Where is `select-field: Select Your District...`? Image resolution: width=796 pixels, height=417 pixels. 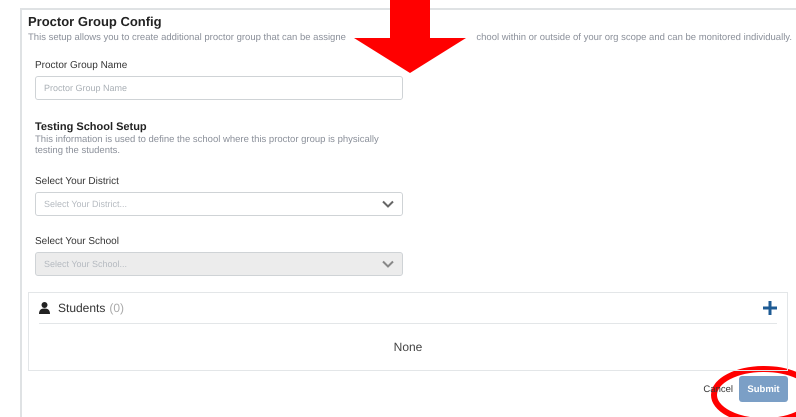 select-field: Select Your District... is located at coordinates (219, 204).